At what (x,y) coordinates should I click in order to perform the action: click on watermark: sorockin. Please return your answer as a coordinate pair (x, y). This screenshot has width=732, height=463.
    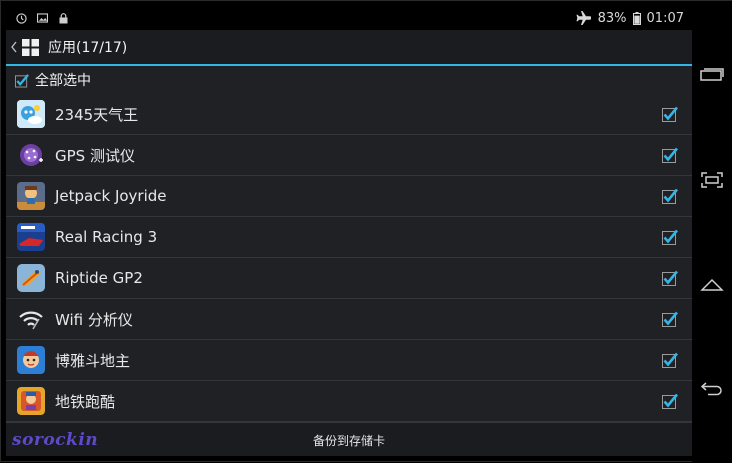
    Looking at the image, I should click on (55, 440).